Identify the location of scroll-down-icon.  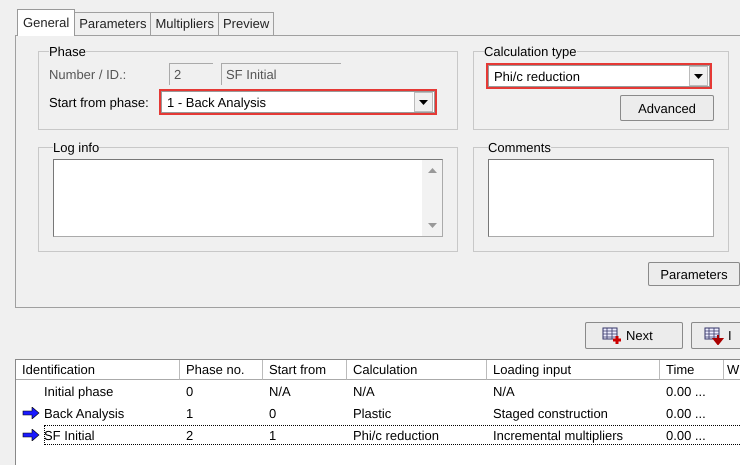
(432, 225).